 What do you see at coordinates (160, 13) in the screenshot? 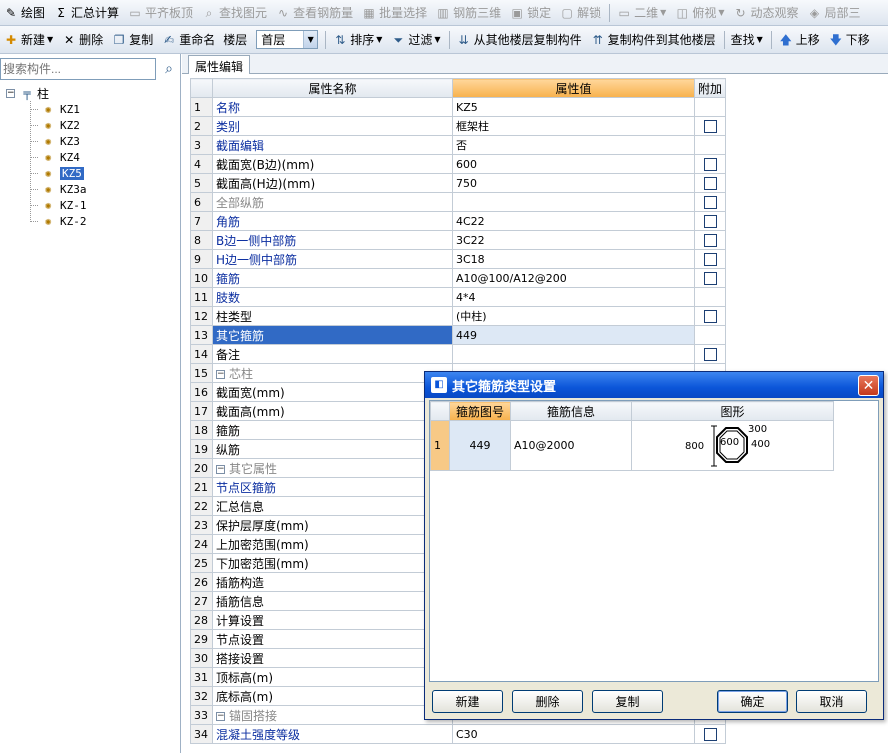
I see `toolbar1-button-2: ▭ 平齐板顶` at bounding box center [160, 13].